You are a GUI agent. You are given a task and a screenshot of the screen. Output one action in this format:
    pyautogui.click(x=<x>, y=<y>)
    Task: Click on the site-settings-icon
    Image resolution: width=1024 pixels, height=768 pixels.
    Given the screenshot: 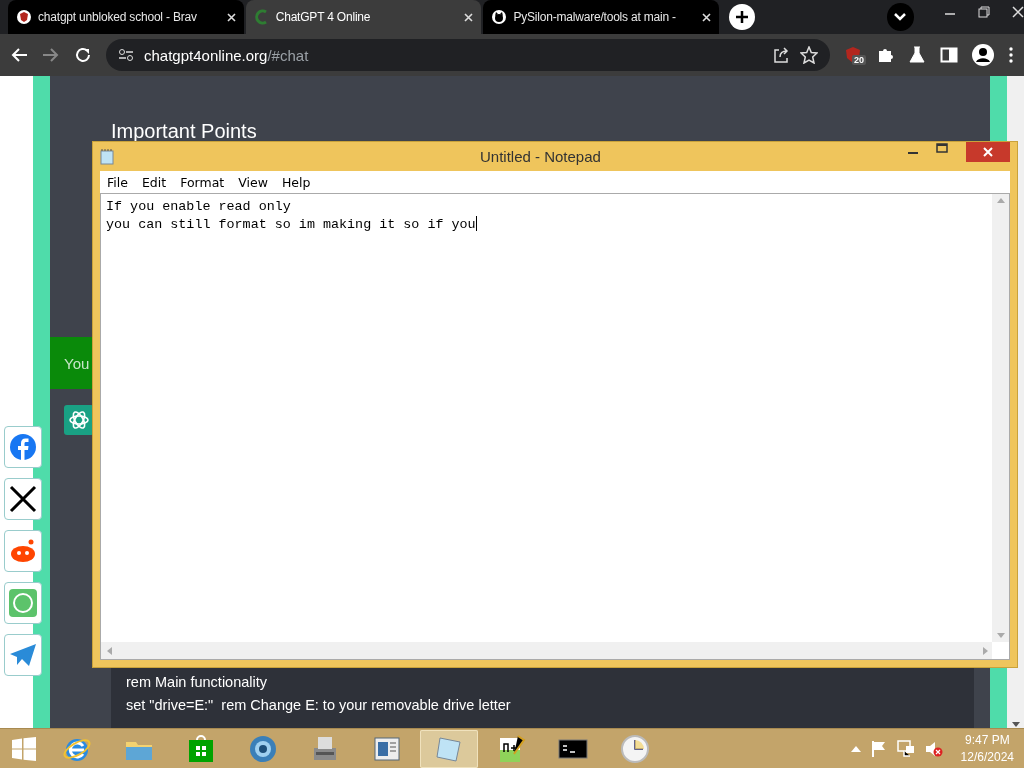 What is the action you would take?
    pyautogui.click(x=126, y=55)
    